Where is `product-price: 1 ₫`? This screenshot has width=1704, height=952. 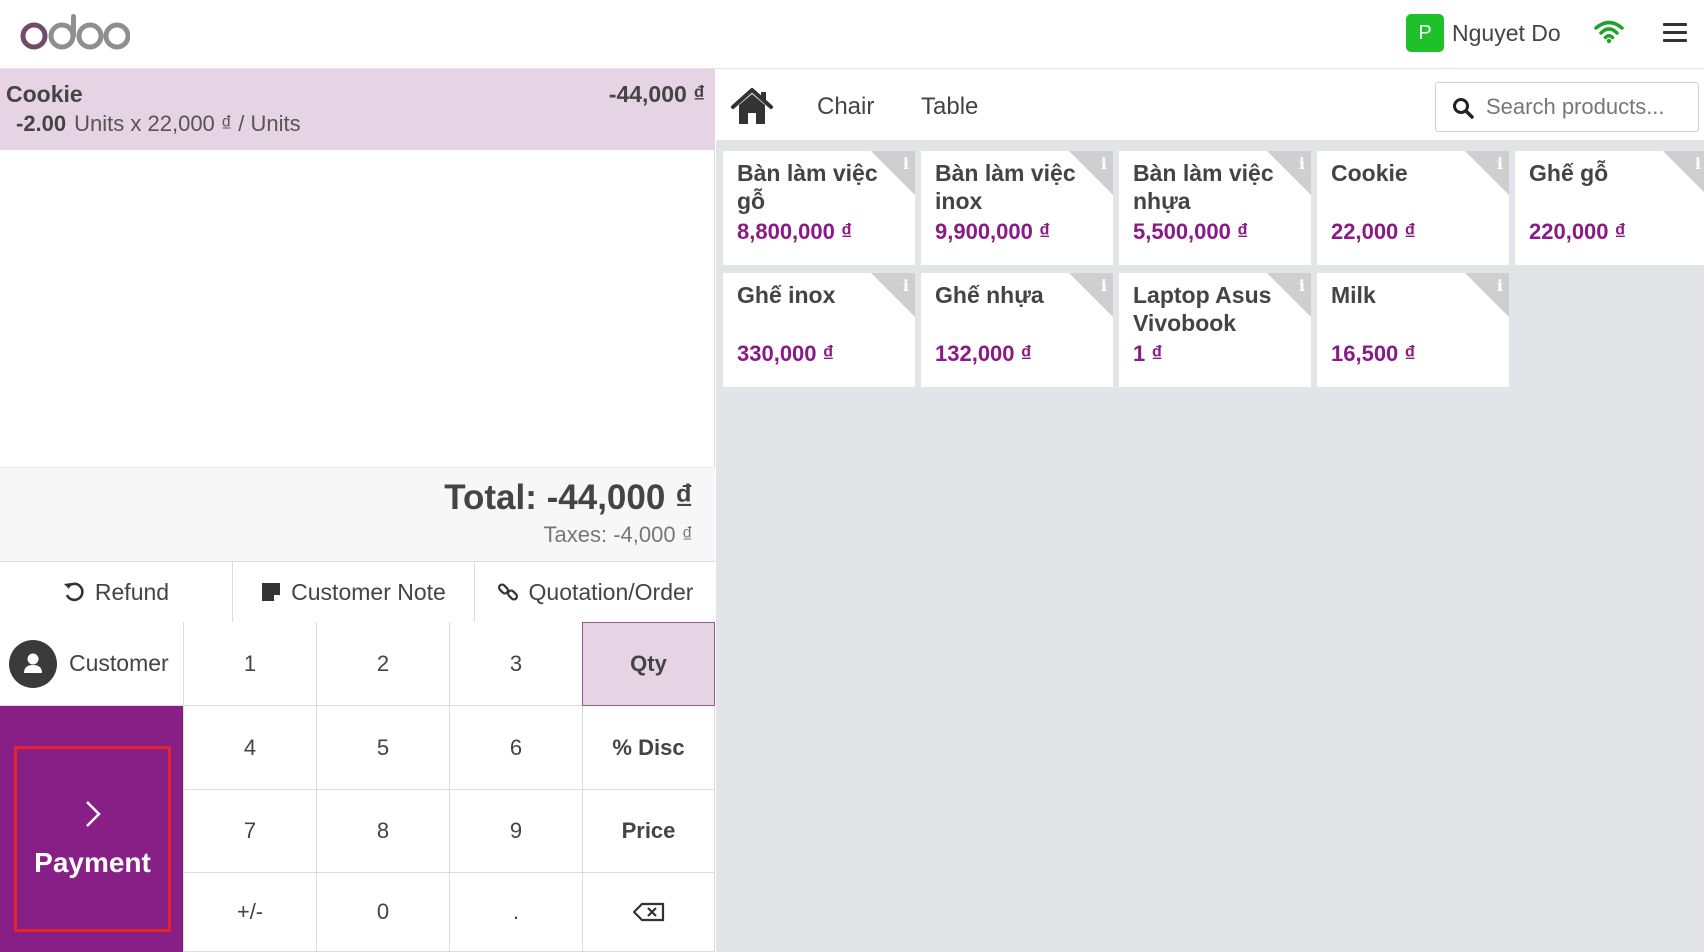 product-price: 1 ₫ is located at coordinates (1148, 353).